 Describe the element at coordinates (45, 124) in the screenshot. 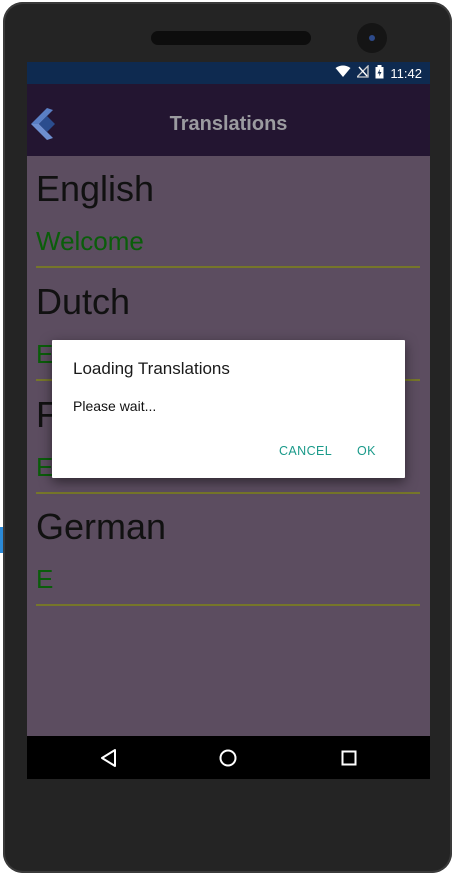

I see `app-logo-icon` at that location.